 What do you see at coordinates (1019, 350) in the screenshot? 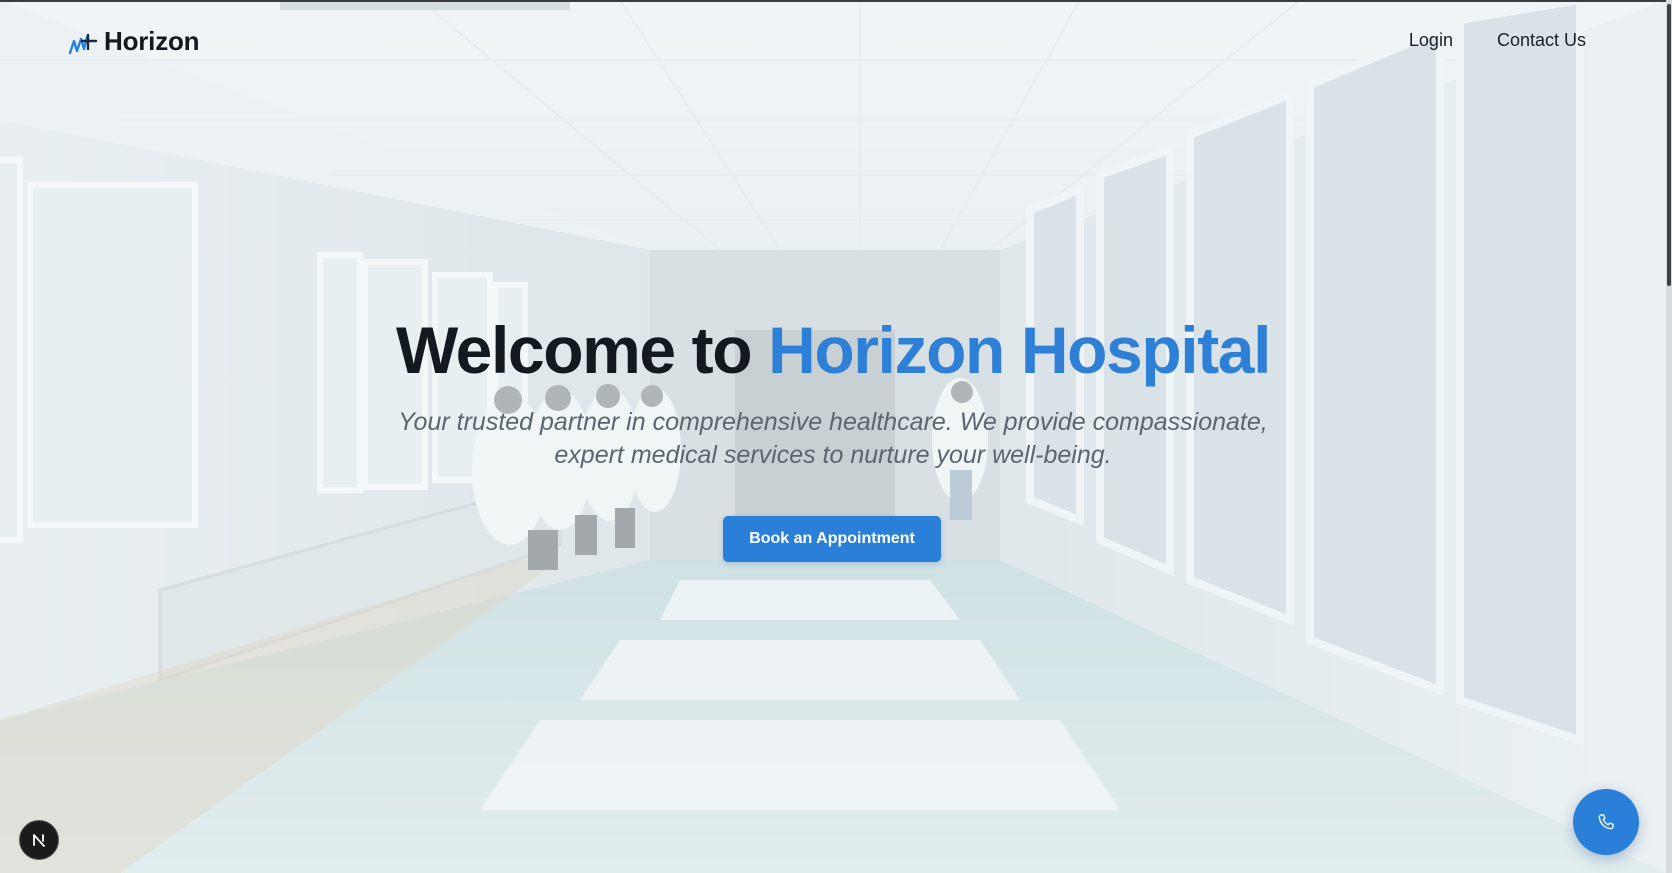
I see `hero-title-accent: Horizon Hospital` at bounding box center [1019, 350].